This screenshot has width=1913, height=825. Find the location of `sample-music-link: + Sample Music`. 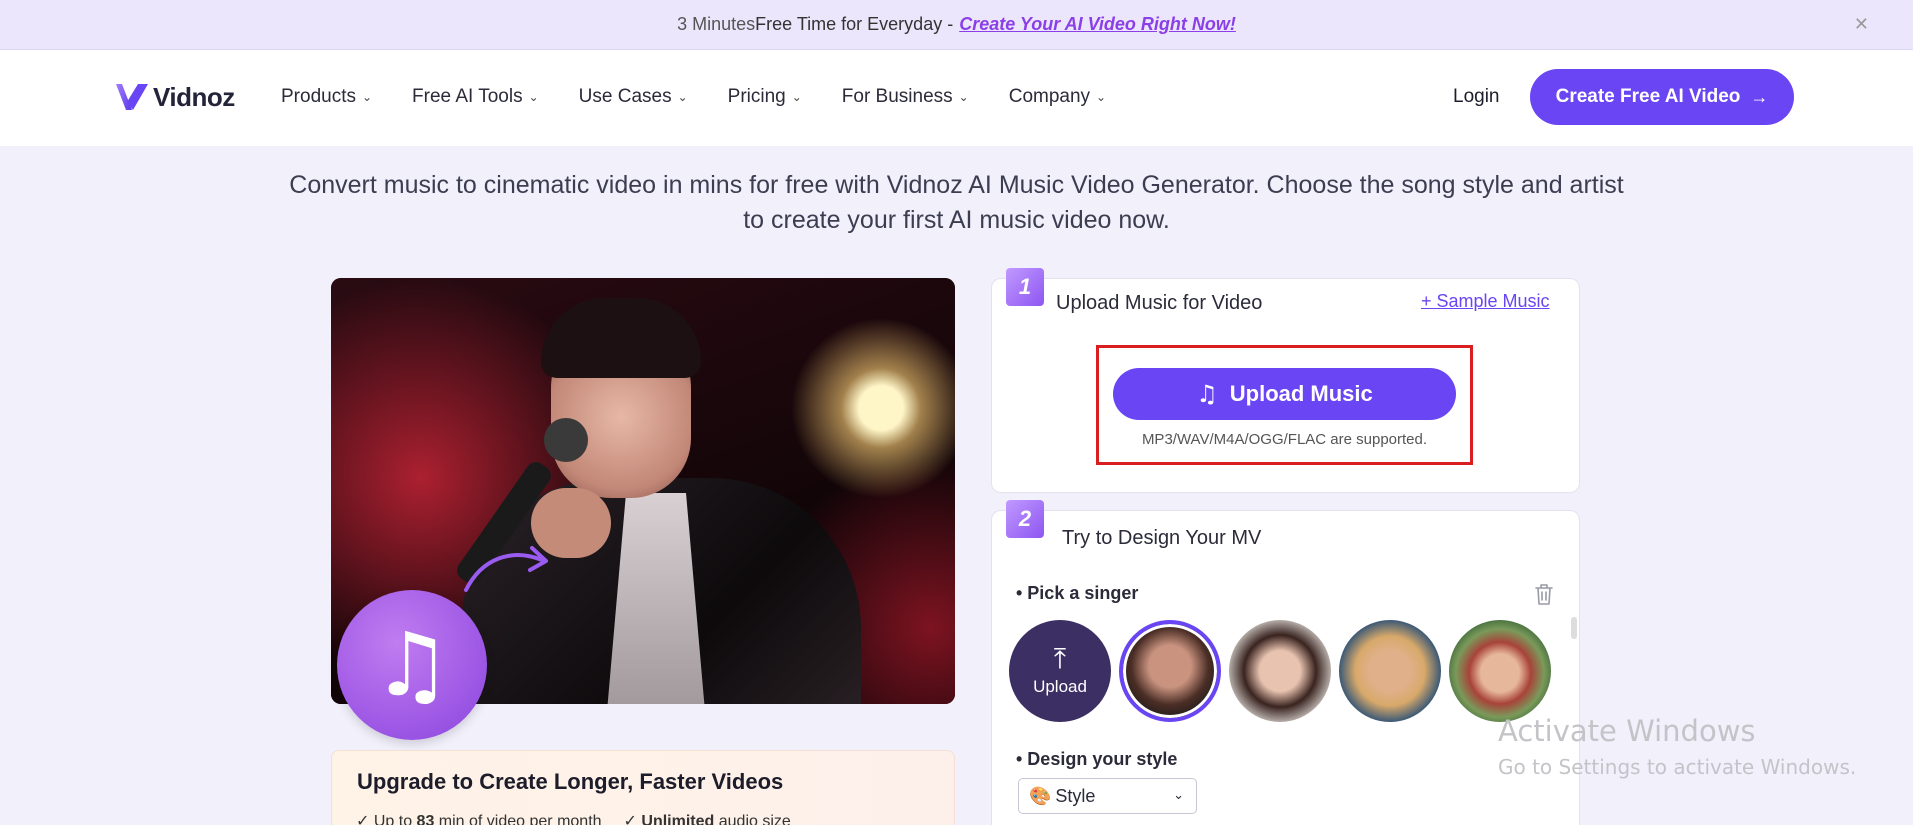

sample-music-link: + Sample Music is located at coordinates (1485, 301).